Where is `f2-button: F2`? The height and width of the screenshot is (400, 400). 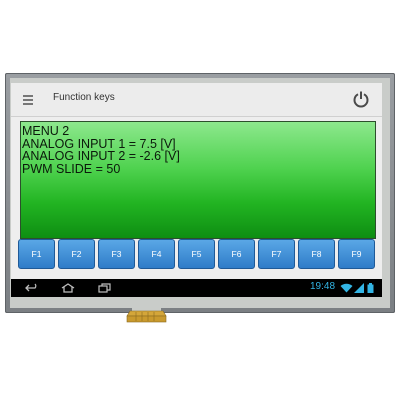
f2-button: F2 is located at coordinates (76, 254).